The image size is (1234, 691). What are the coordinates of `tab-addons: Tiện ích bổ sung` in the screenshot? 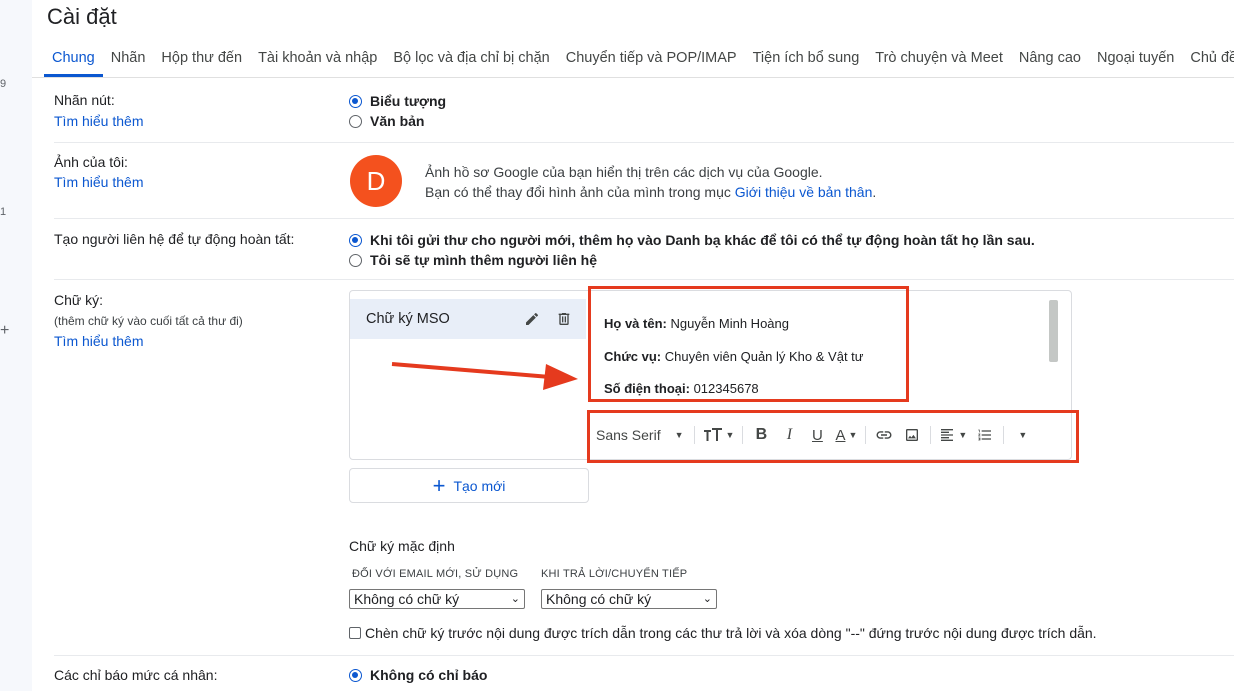 It's located at (806, 58).